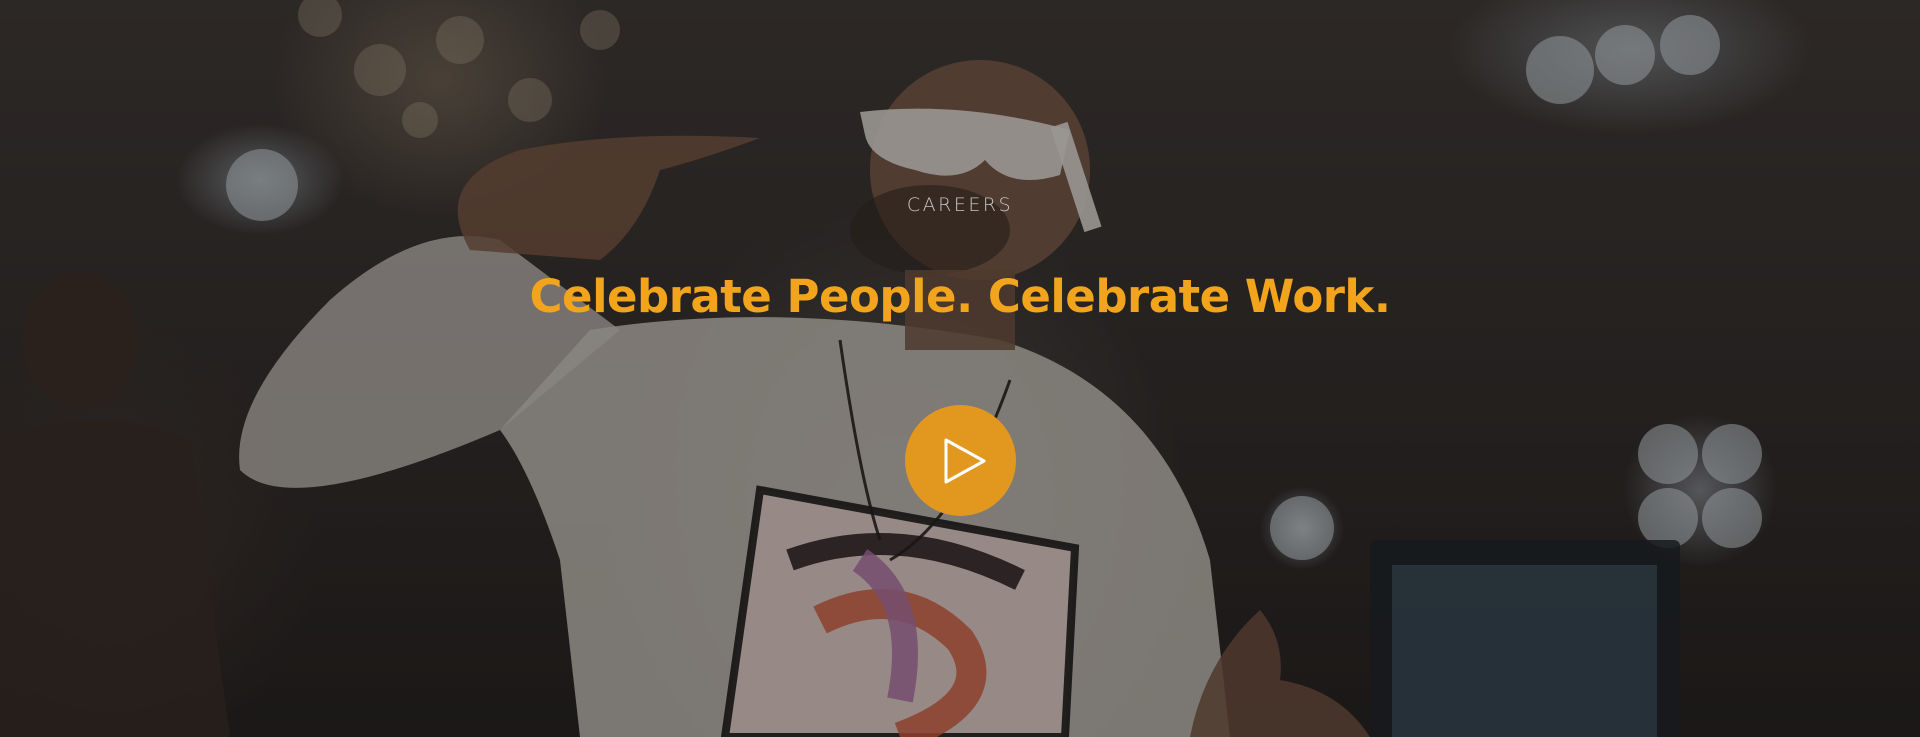 This screenshot has height=737, width=1920. I want to click on section-eyebrow: CAREERS, so click(960, 205).